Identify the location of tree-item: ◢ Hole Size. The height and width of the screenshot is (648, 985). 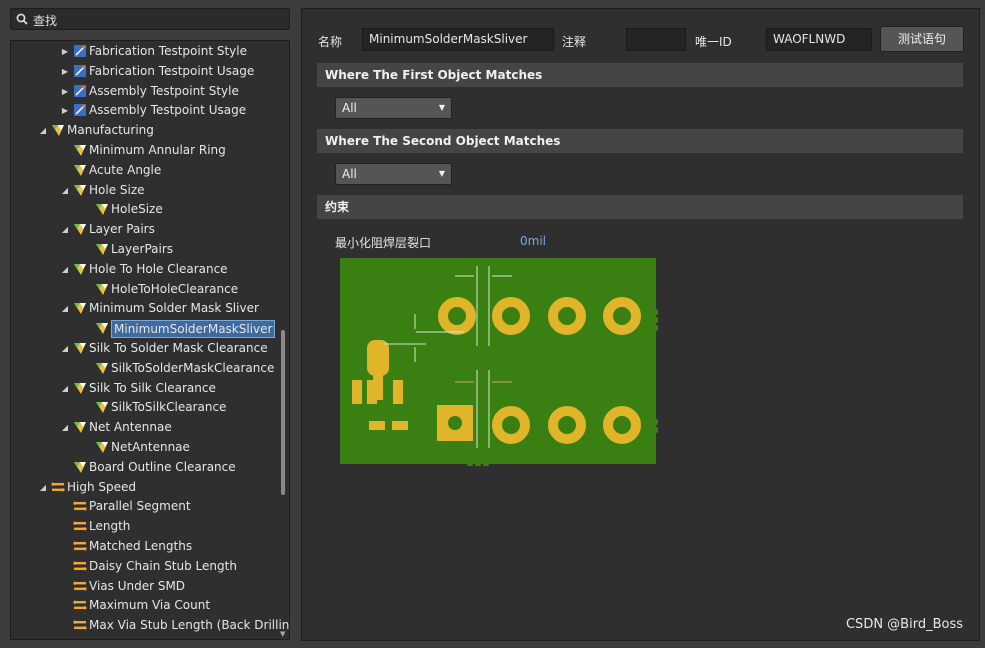
(150, 191).